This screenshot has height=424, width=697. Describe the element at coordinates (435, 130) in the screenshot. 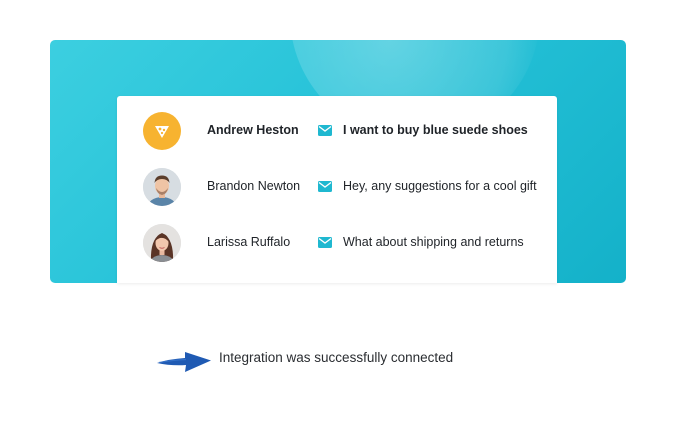

I see `message-preview: I want to buy blue suede shoes` at that location.